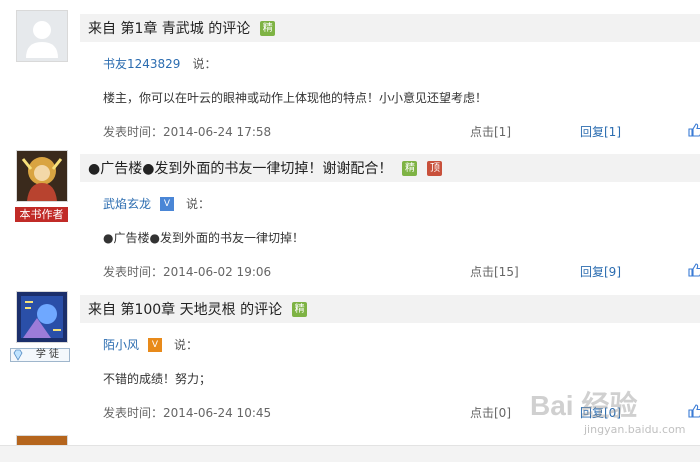 The image size is (700, 462). I want to click on post-content: 不错的成绩！努力；, so click(157, 379).